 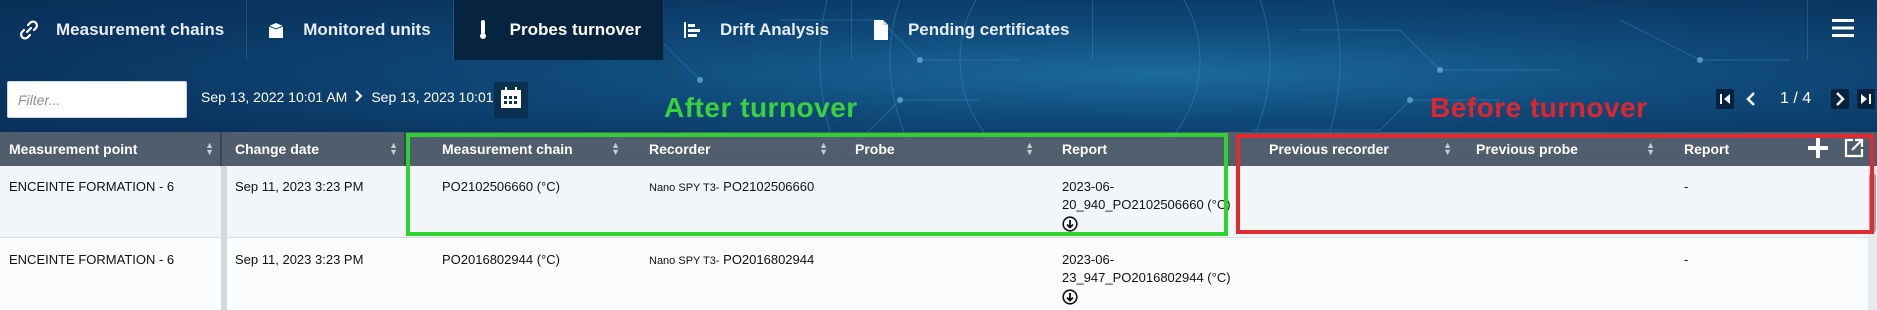 I want to click on tab-probes-turnover: Probes turnover, so click(x=558, y=30).